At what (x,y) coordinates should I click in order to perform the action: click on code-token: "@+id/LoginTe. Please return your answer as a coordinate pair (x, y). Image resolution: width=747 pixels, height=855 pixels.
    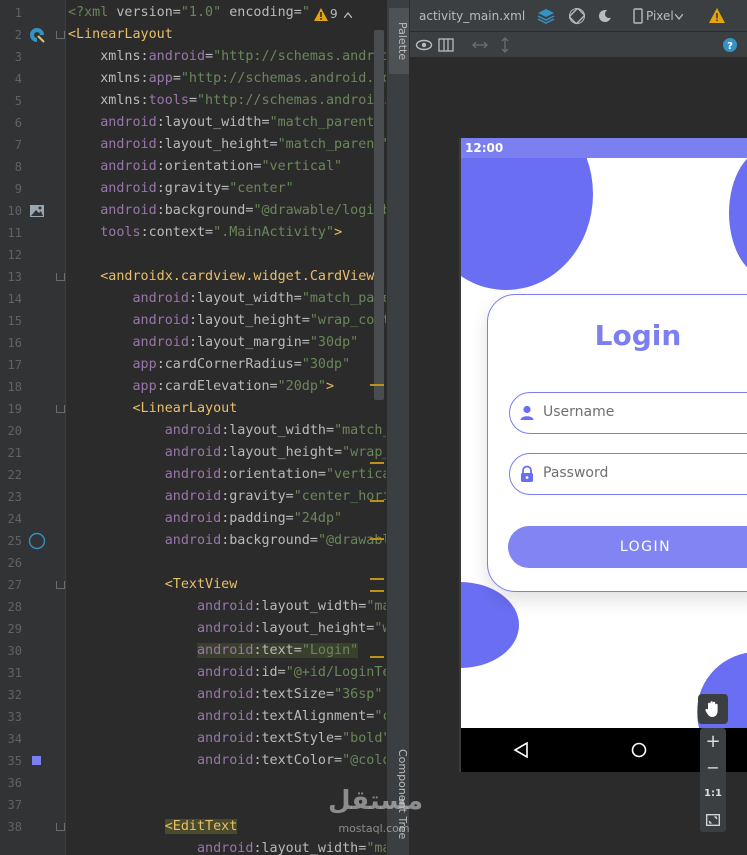
    Looking at the image, I should click on (335, 672).